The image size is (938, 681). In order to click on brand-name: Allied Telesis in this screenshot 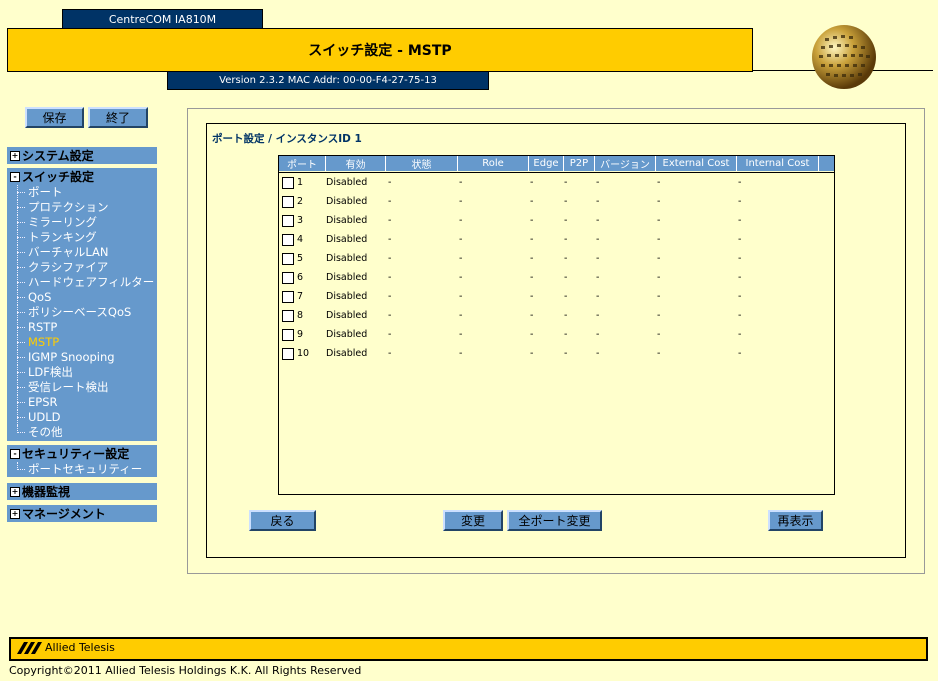, I will do `click(80, 647)`.